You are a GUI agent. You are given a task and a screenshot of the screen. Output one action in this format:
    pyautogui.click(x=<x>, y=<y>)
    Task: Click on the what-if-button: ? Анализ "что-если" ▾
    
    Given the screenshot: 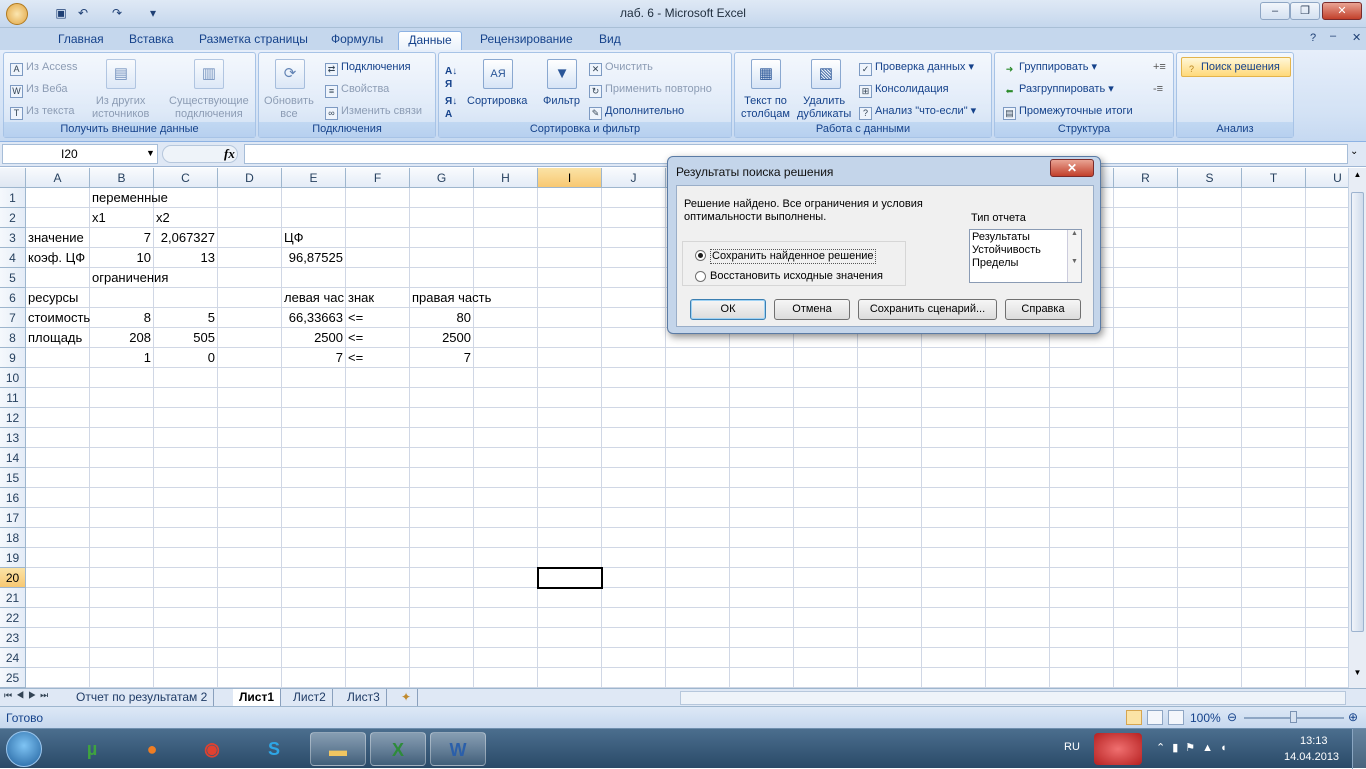 What is the action you would take?
    pyautogui.click(x=917, y=112)
    